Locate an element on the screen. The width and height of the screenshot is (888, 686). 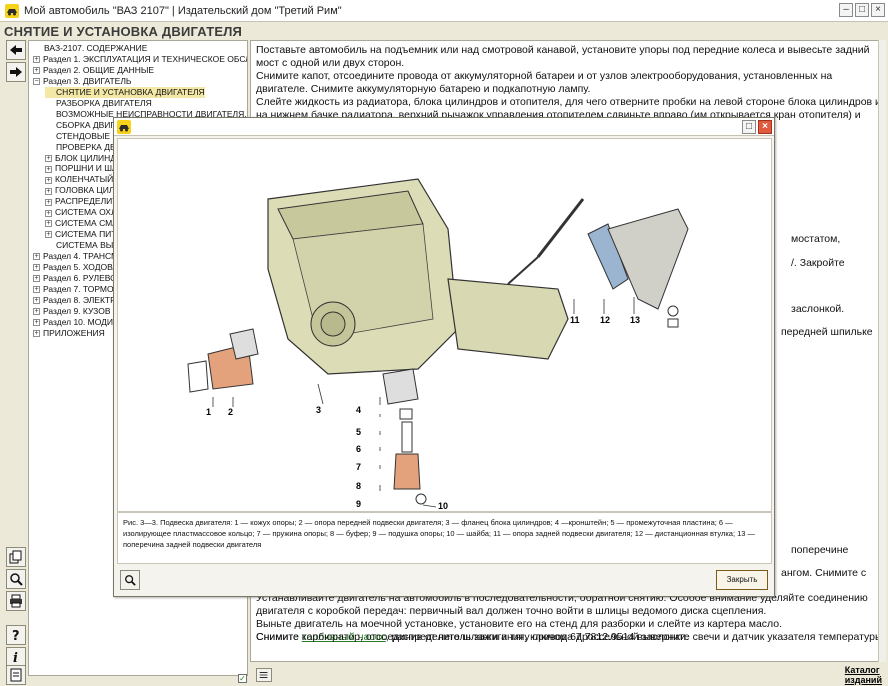
tree-item: + СИСТЕМА СМА is located at coordinates (81, 223).